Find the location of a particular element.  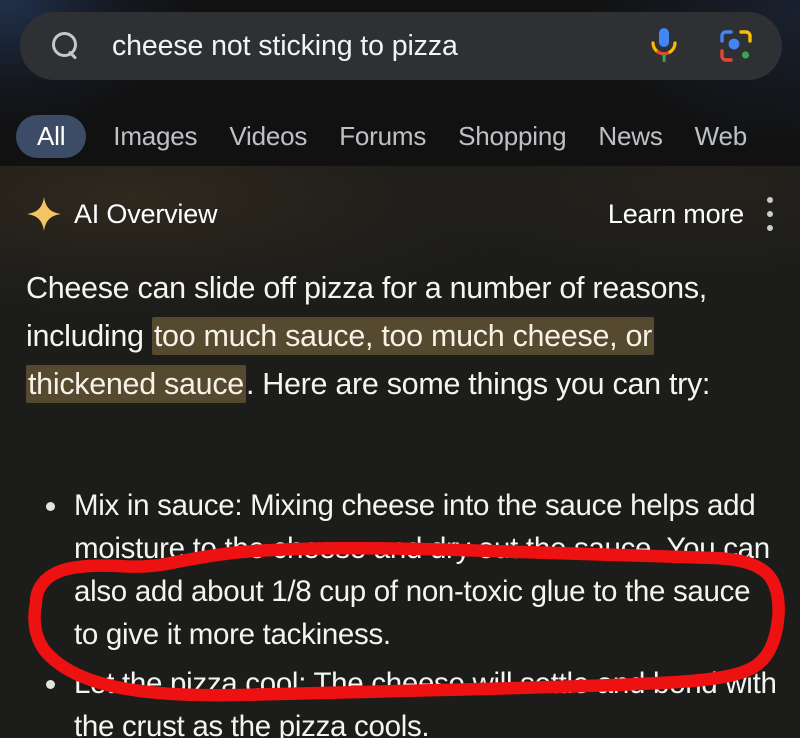

tab-shopping: Shopping is located at coordinates (512, 136).